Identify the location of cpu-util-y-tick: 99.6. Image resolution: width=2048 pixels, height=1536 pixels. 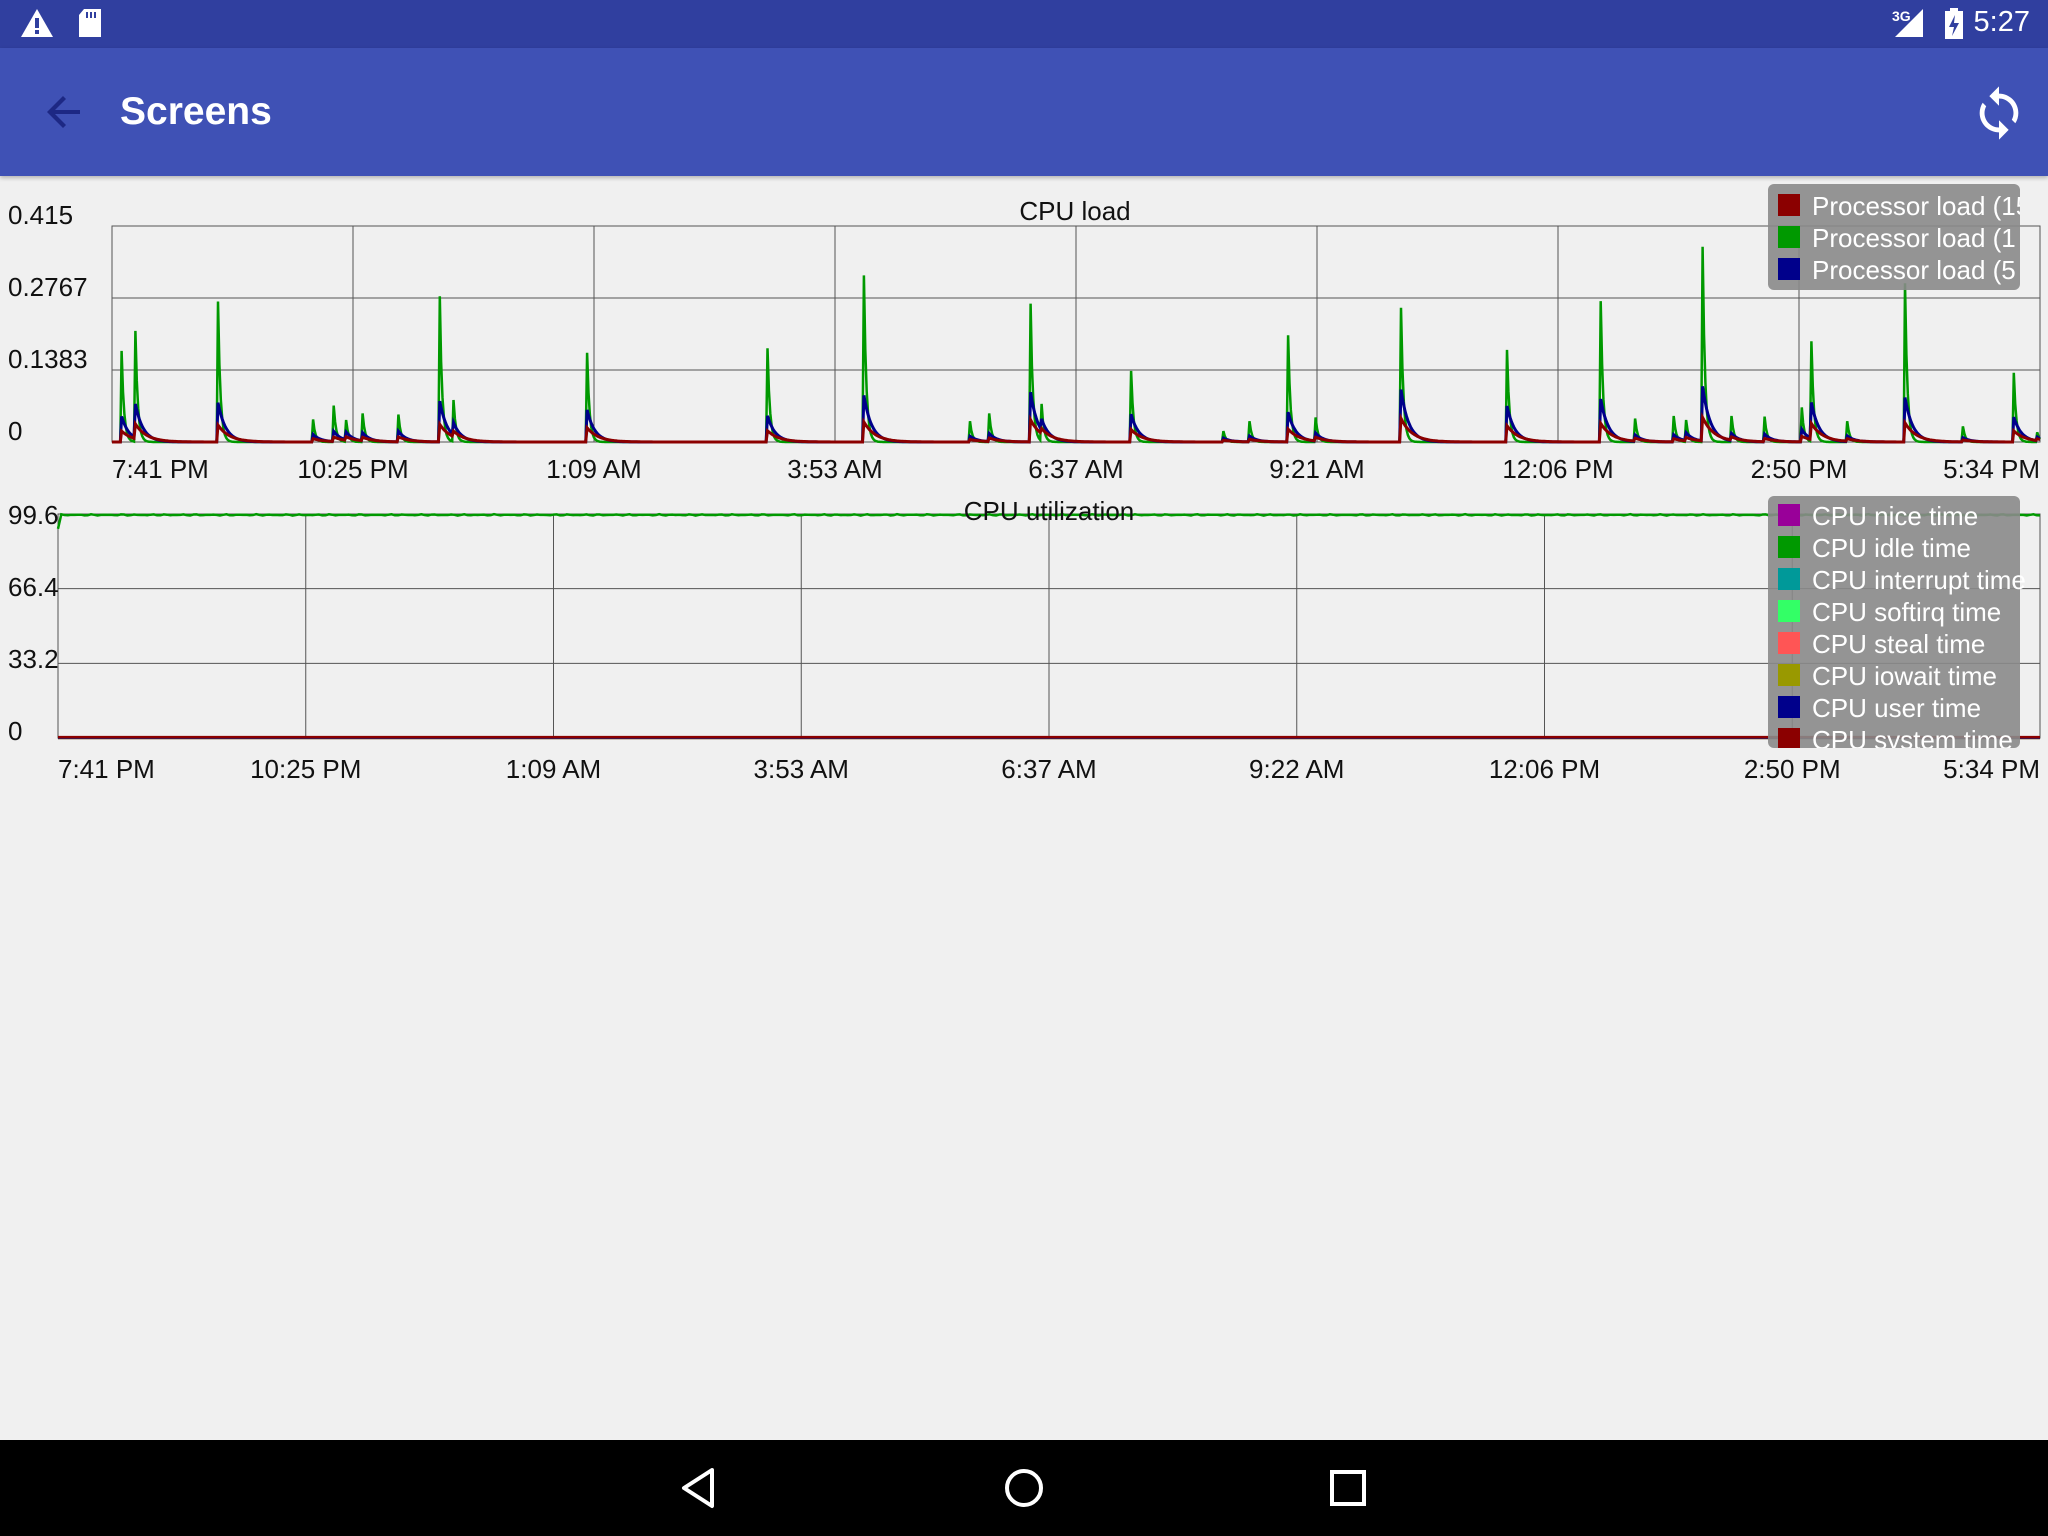
(33, 515).